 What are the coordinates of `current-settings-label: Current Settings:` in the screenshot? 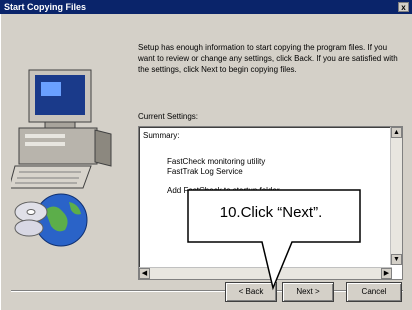 It's located at (168, 116).